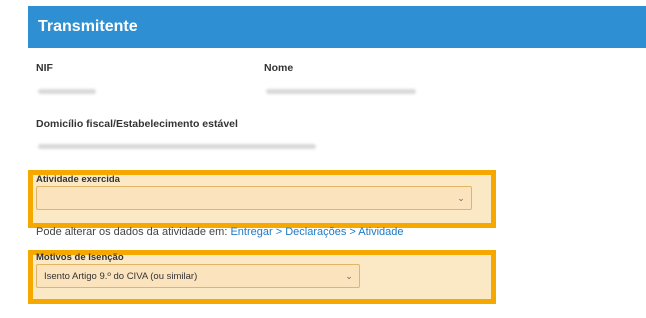 This screenshot has width=646, height=318. Describe the element at coordinates (279, 68) in the screenshot. I see `nome-label: Nome` at that location.